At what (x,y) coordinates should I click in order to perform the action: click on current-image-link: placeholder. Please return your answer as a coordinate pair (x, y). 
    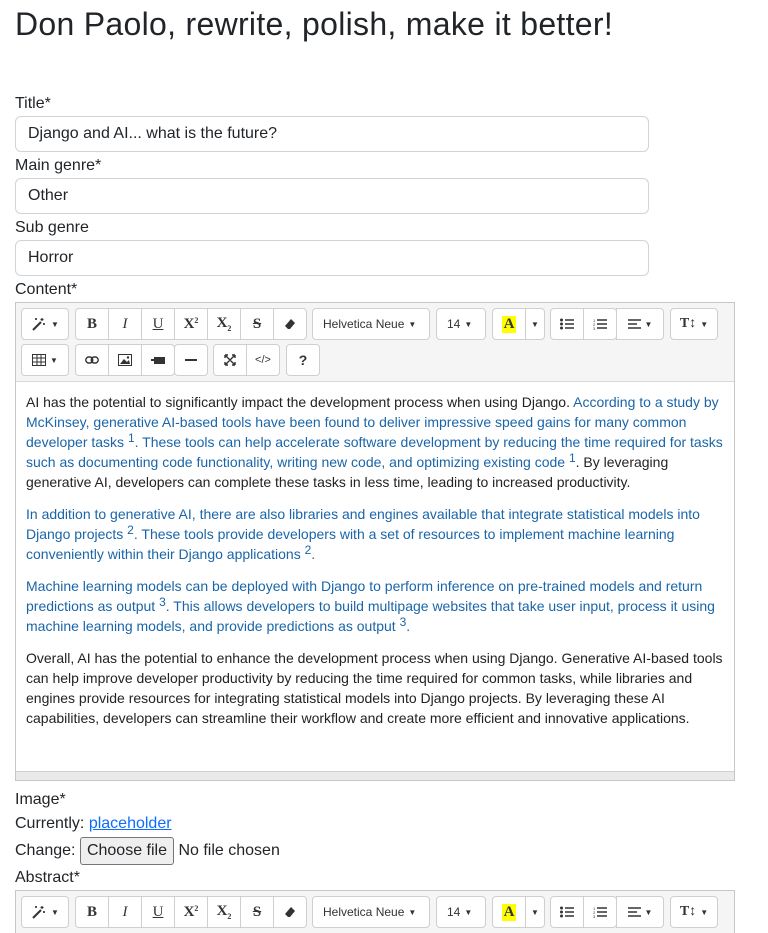
    Looking at the image, I should click on (130, 823).